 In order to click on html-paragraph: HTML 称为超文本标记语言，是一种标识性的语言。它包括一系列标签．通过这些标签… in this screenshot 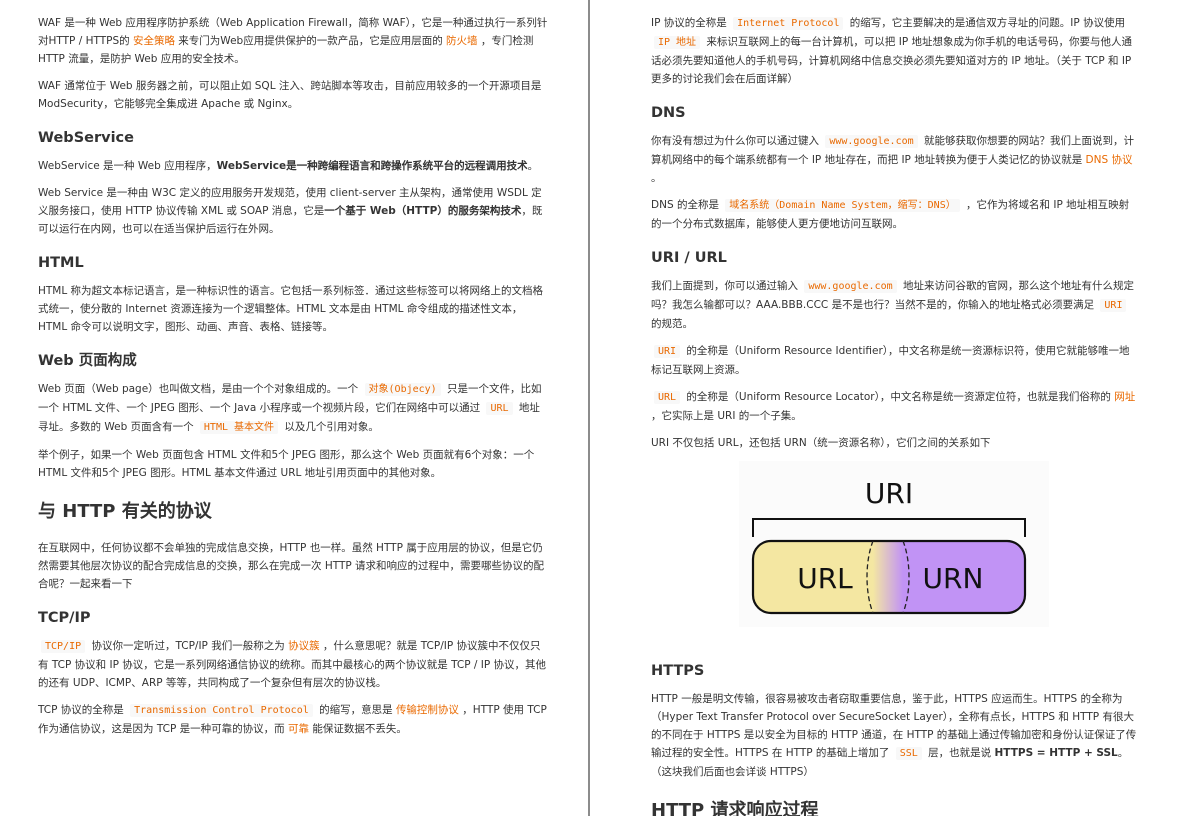, I will do `click(291, 309)`.